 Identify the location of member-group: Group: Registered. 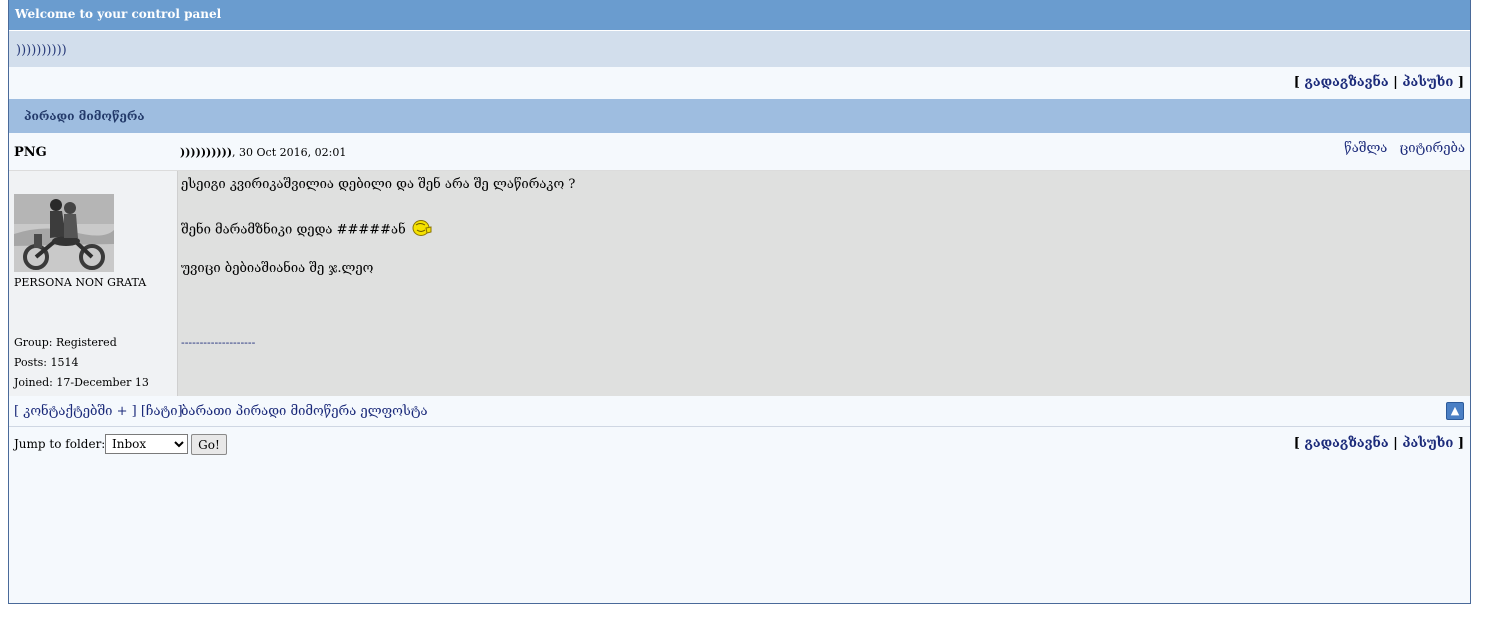
(65, 342).